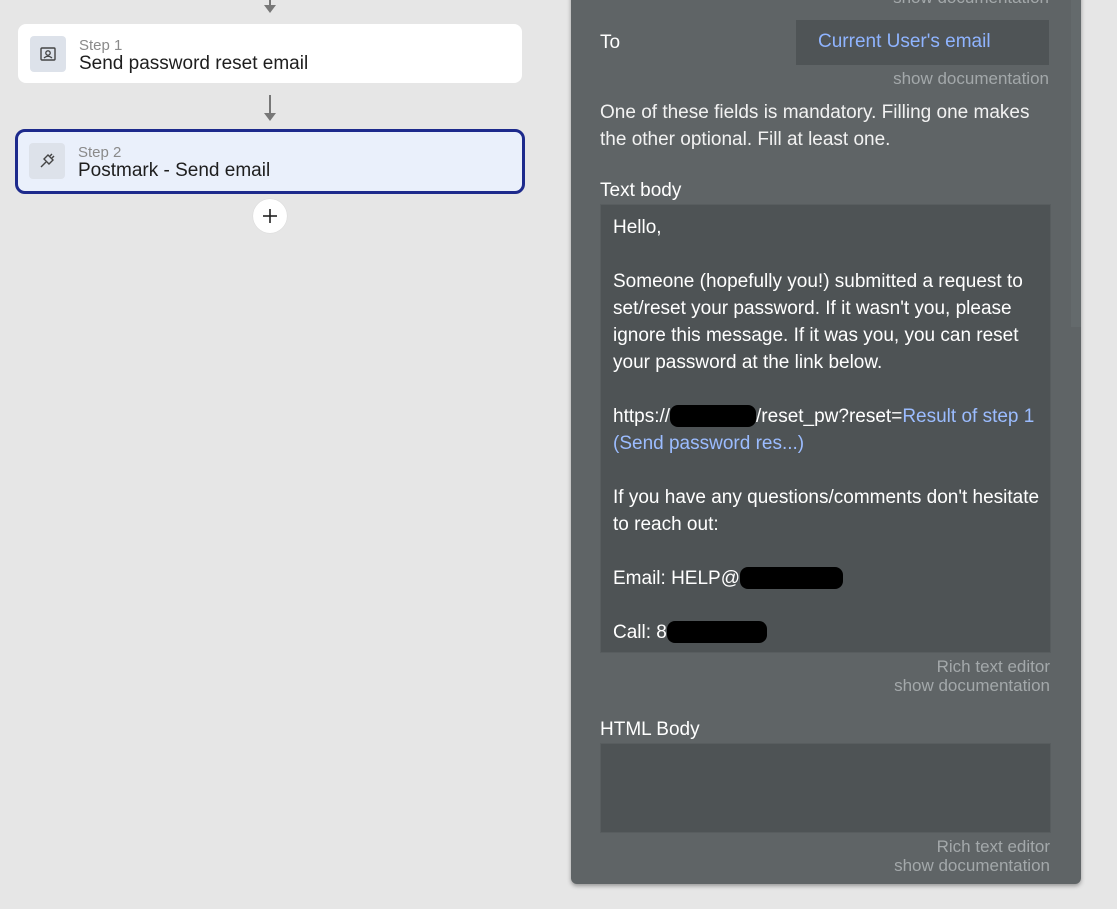  Describe the element at coordinates (270, 7) in the screenshot. I see `connector-arrow-top` at that location.